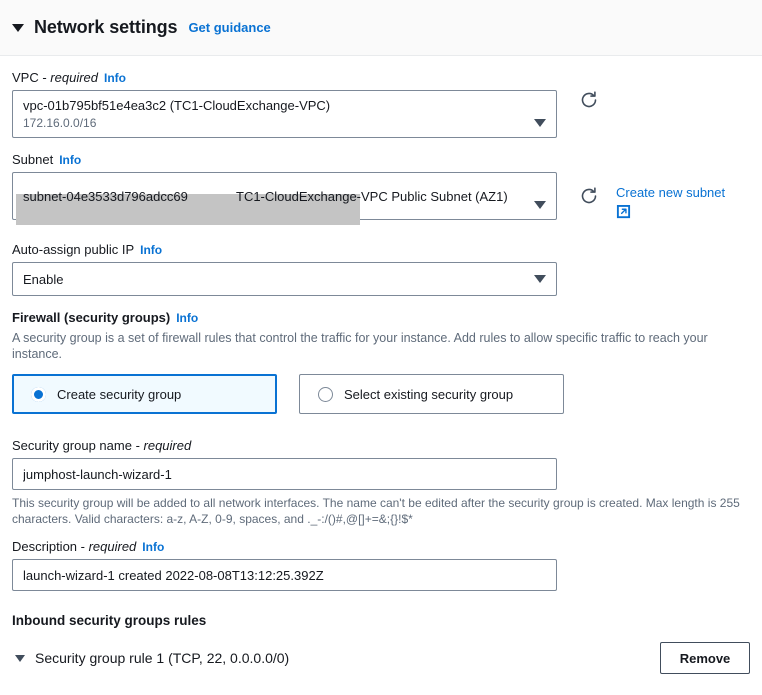 The image size is (762, 695). Describe the element at coordinates (60, 123) in the screenshot. I see `vpc-cidr: 172.16.0.0/16` at that location.